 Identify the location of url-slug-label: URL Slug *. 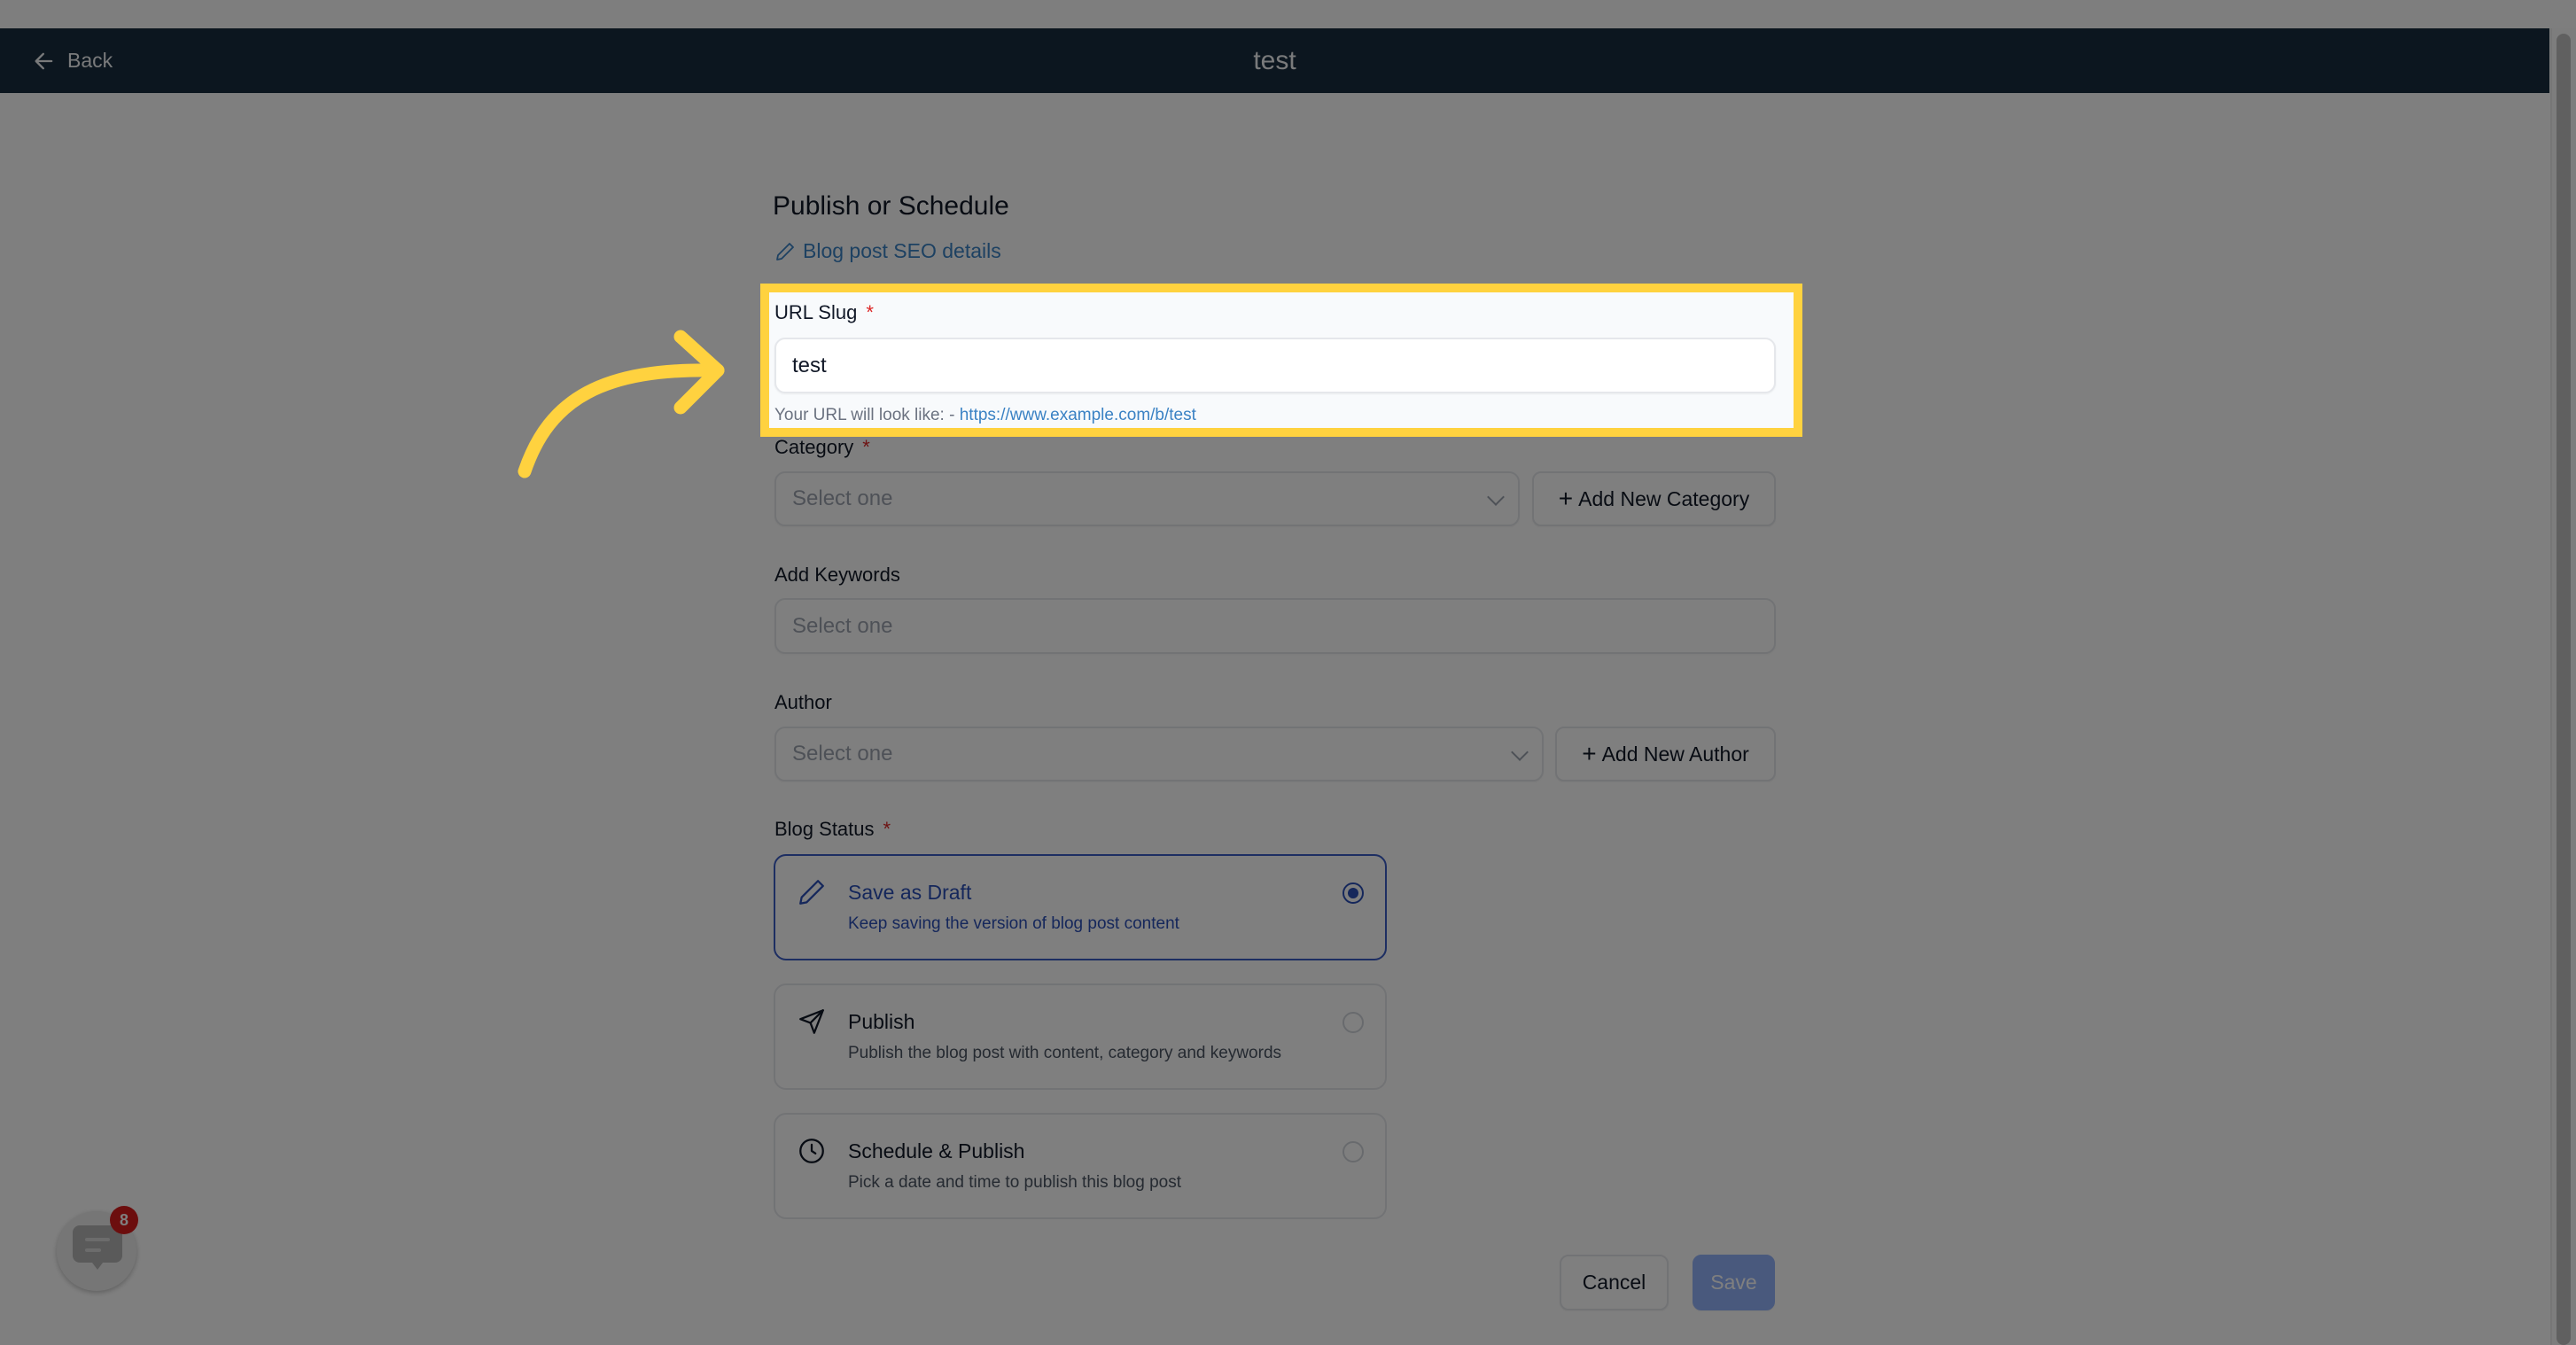
(824, 312).